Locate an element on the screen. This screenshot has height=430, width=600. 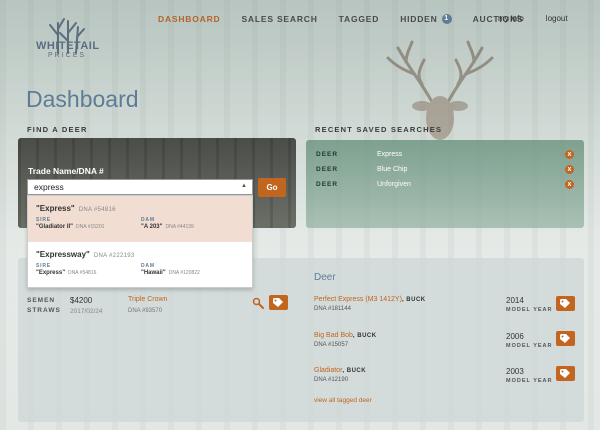
deer-link: Big Bad Bob is located at coordinates (333, 335).